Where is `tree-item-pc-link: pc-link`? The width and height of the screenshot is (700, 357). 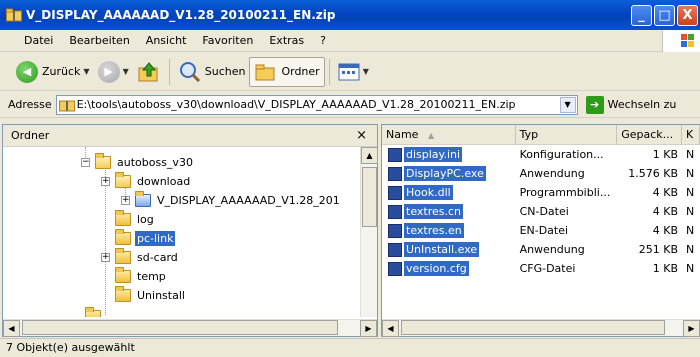 tree-item-pc-link: pc-link is located at coordinates (145, 238).